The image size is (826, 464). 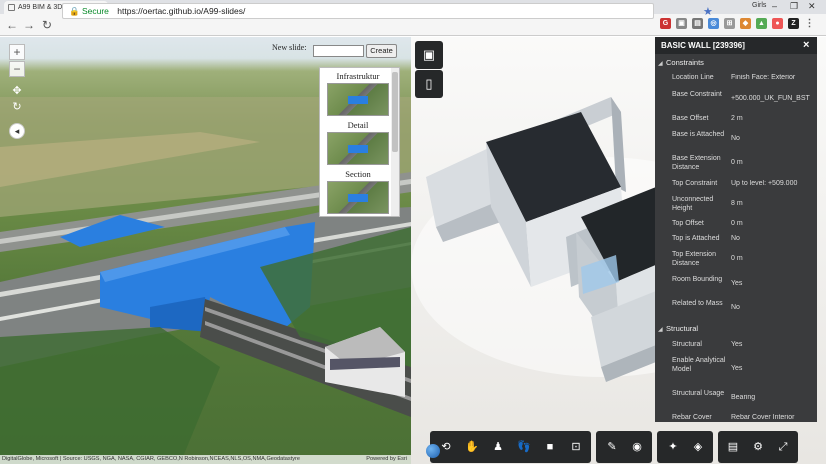 What do you see at coordinates (358, 76) in the screenshot?
I see `slide-title: Infrastruktur` at bounding box center [358, 76].